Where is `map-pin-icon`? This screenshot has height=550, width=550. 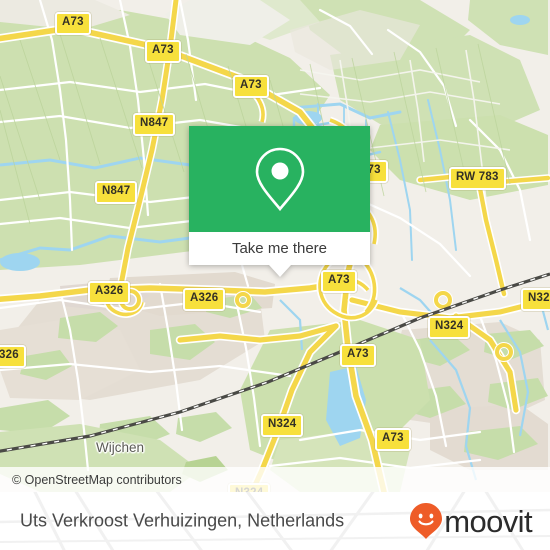
map-pin-icon is located at coordinates (279, 179).